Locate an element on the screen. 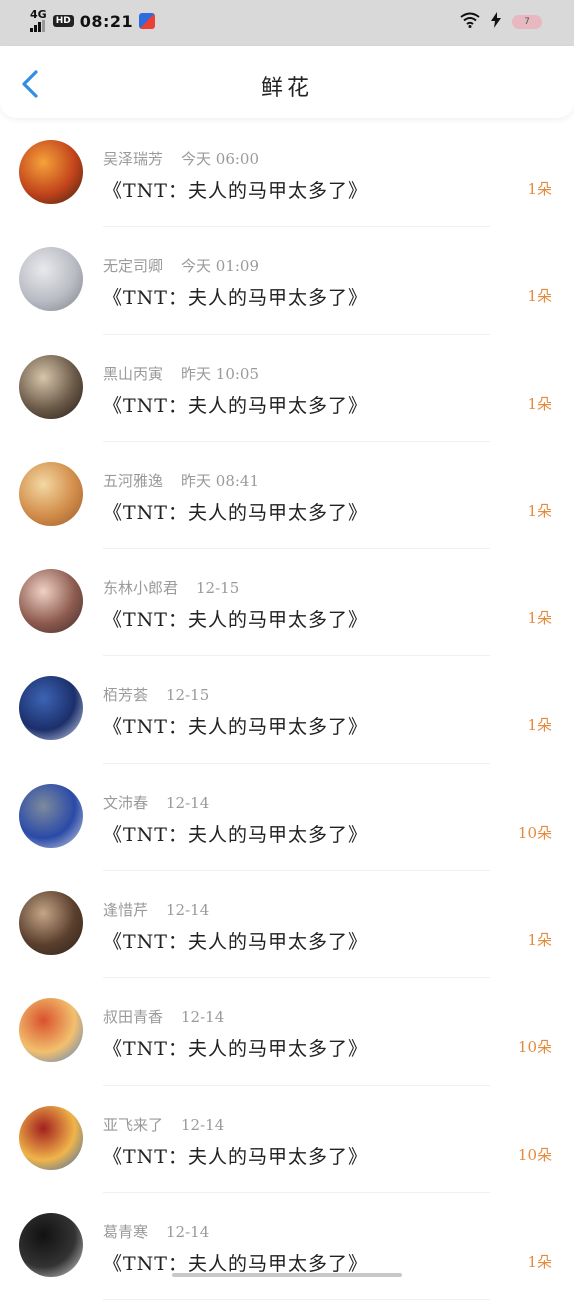 The image size is (574, 1300). signal-group: 4G is located at coordinates (38, 20).